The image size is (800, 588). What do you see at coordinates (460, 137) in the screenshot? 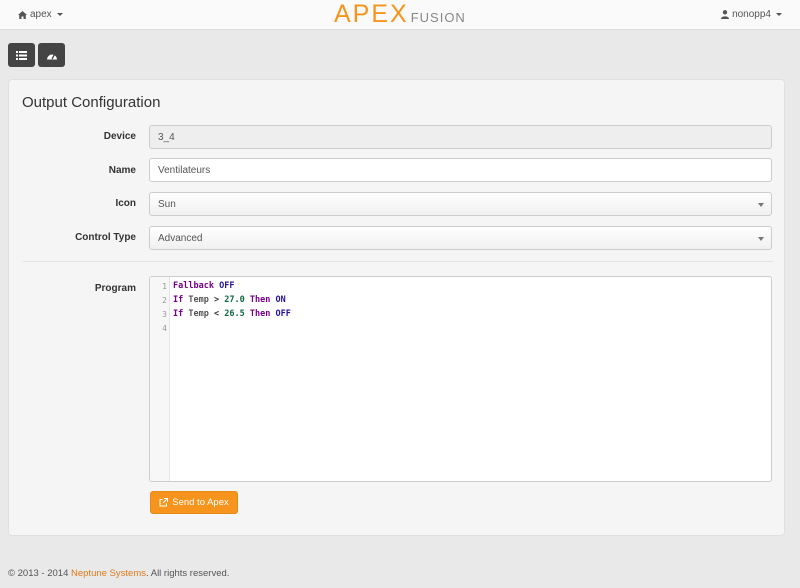
I see `device-field: 3_4` at bounding box center [460, 137].